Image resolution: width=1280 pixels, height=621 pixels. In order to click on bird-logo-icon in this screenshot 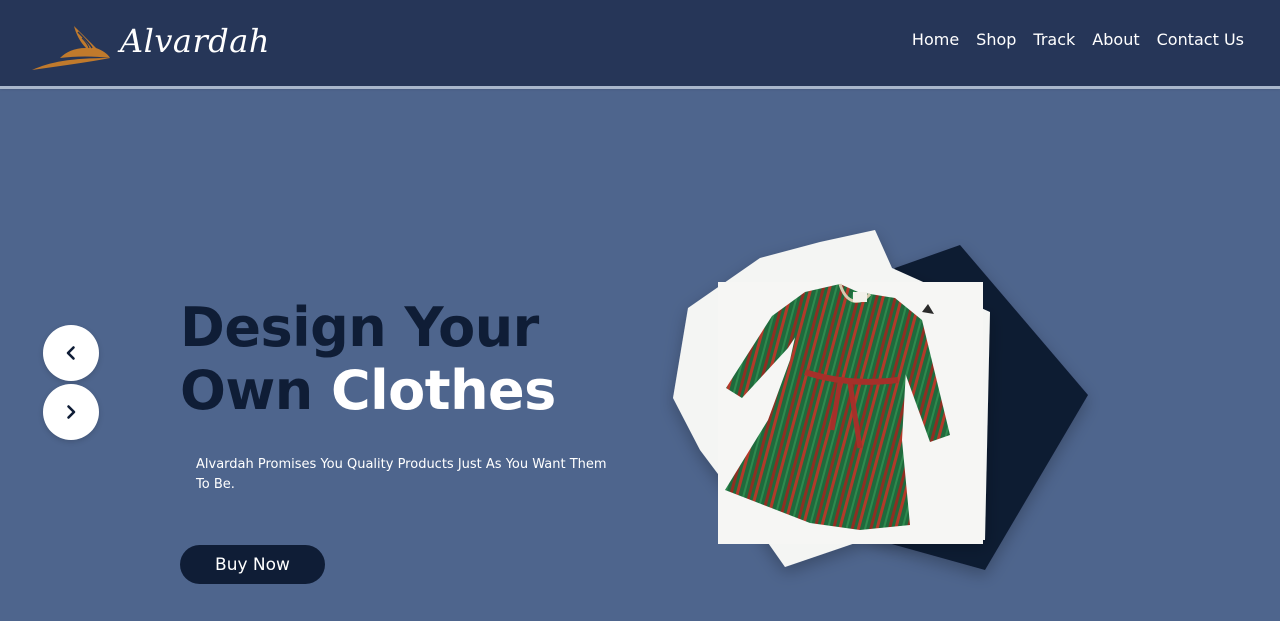, I will do `click(71, 48)`.